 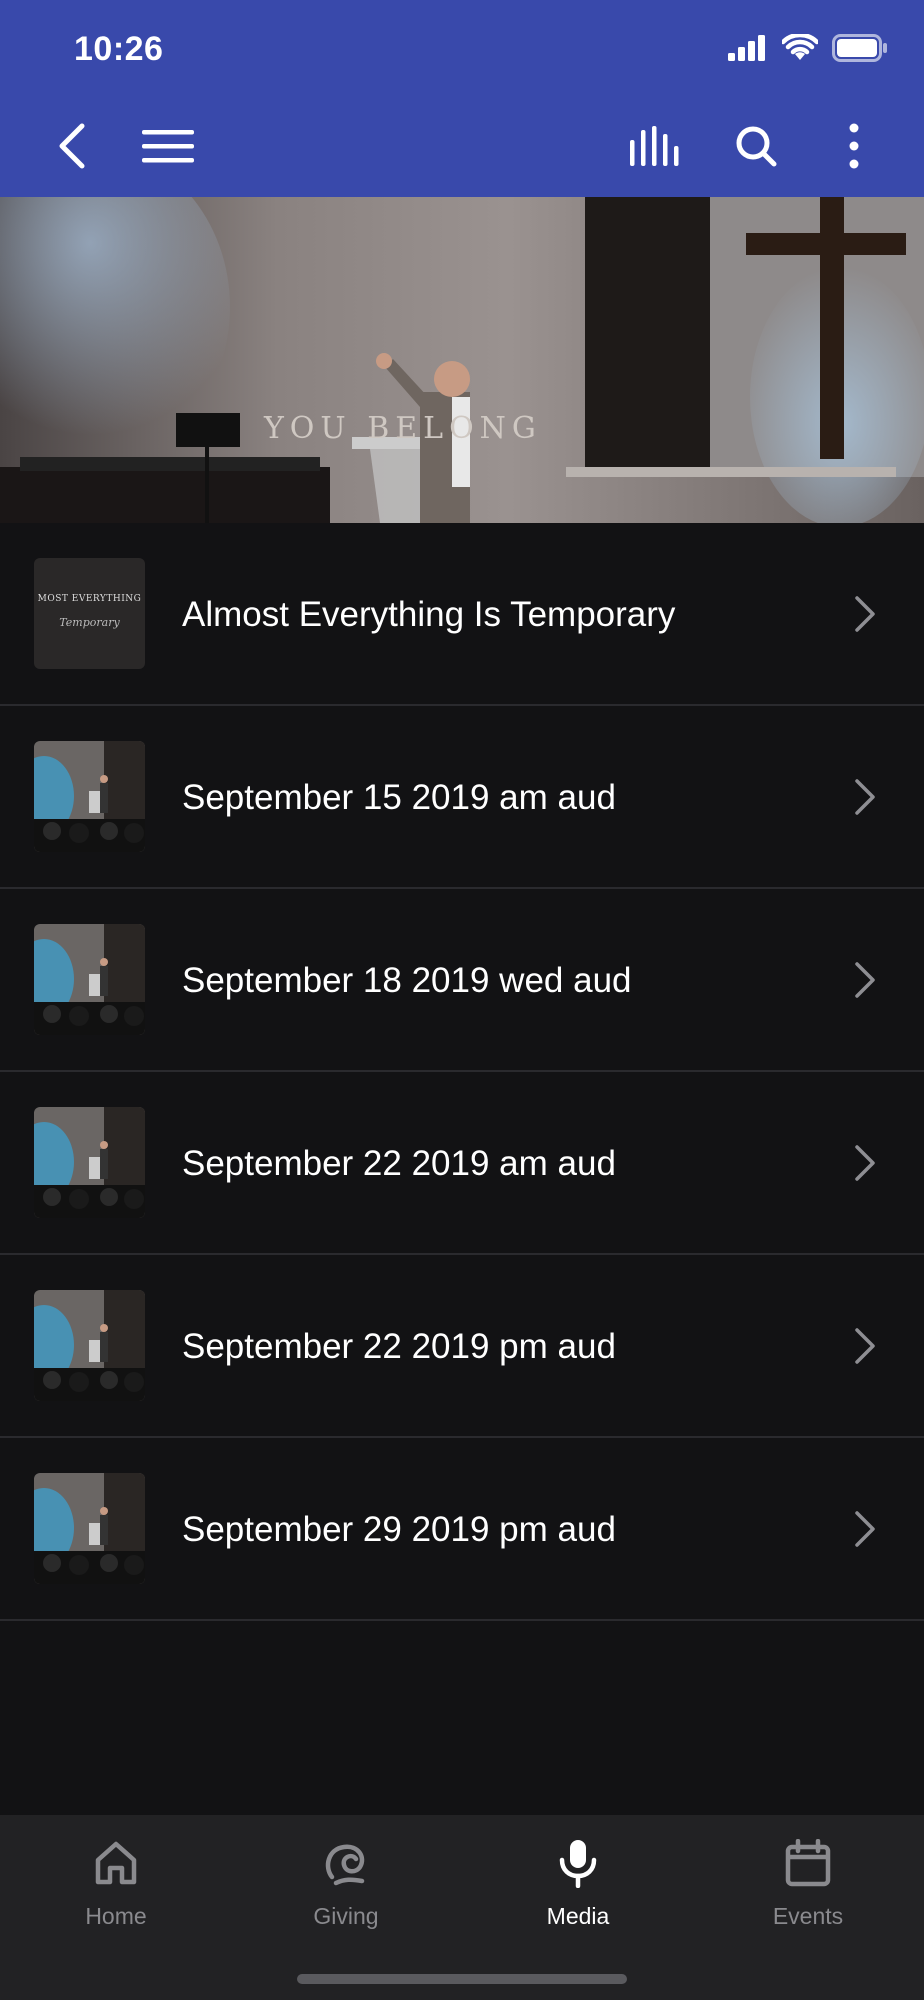 What do you see at coordinates (399, 1163) in the screenshot?
I see `item-title: September 22 2019 am aud` at bounding box center [399, 1163].